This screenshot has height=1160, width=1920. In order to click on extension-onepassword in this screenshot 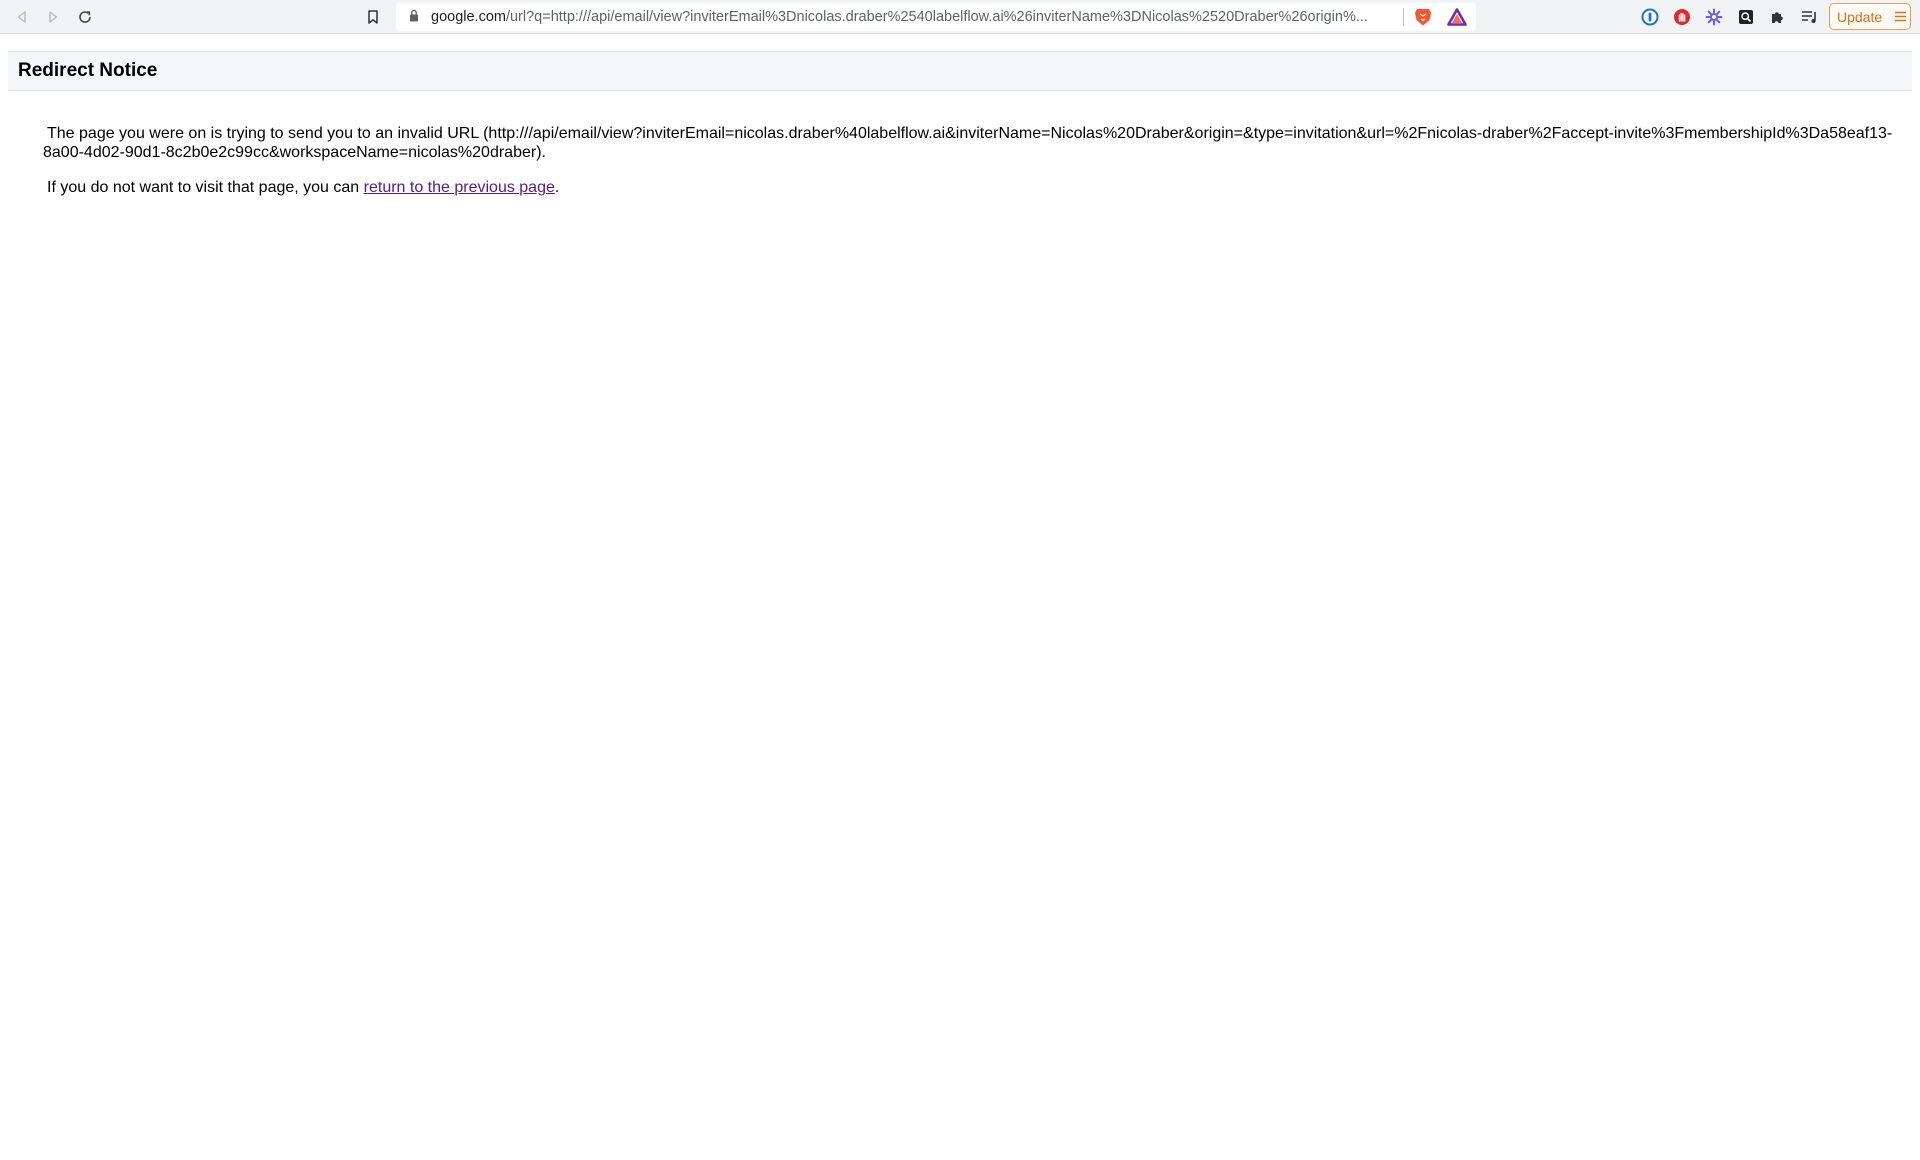, I will do `click(1650, 17)`.